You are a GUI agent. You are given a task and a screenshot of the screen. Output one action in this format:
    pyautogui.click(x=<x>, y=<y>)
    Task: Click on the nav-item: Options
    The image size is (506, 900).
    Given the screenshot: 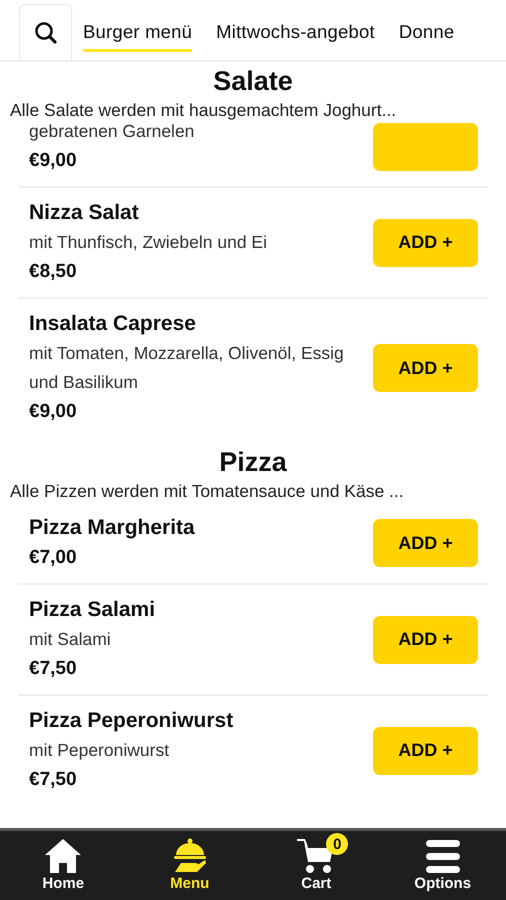 What is the action you would take?
    pyautogui.click(x=442, y=865)
    